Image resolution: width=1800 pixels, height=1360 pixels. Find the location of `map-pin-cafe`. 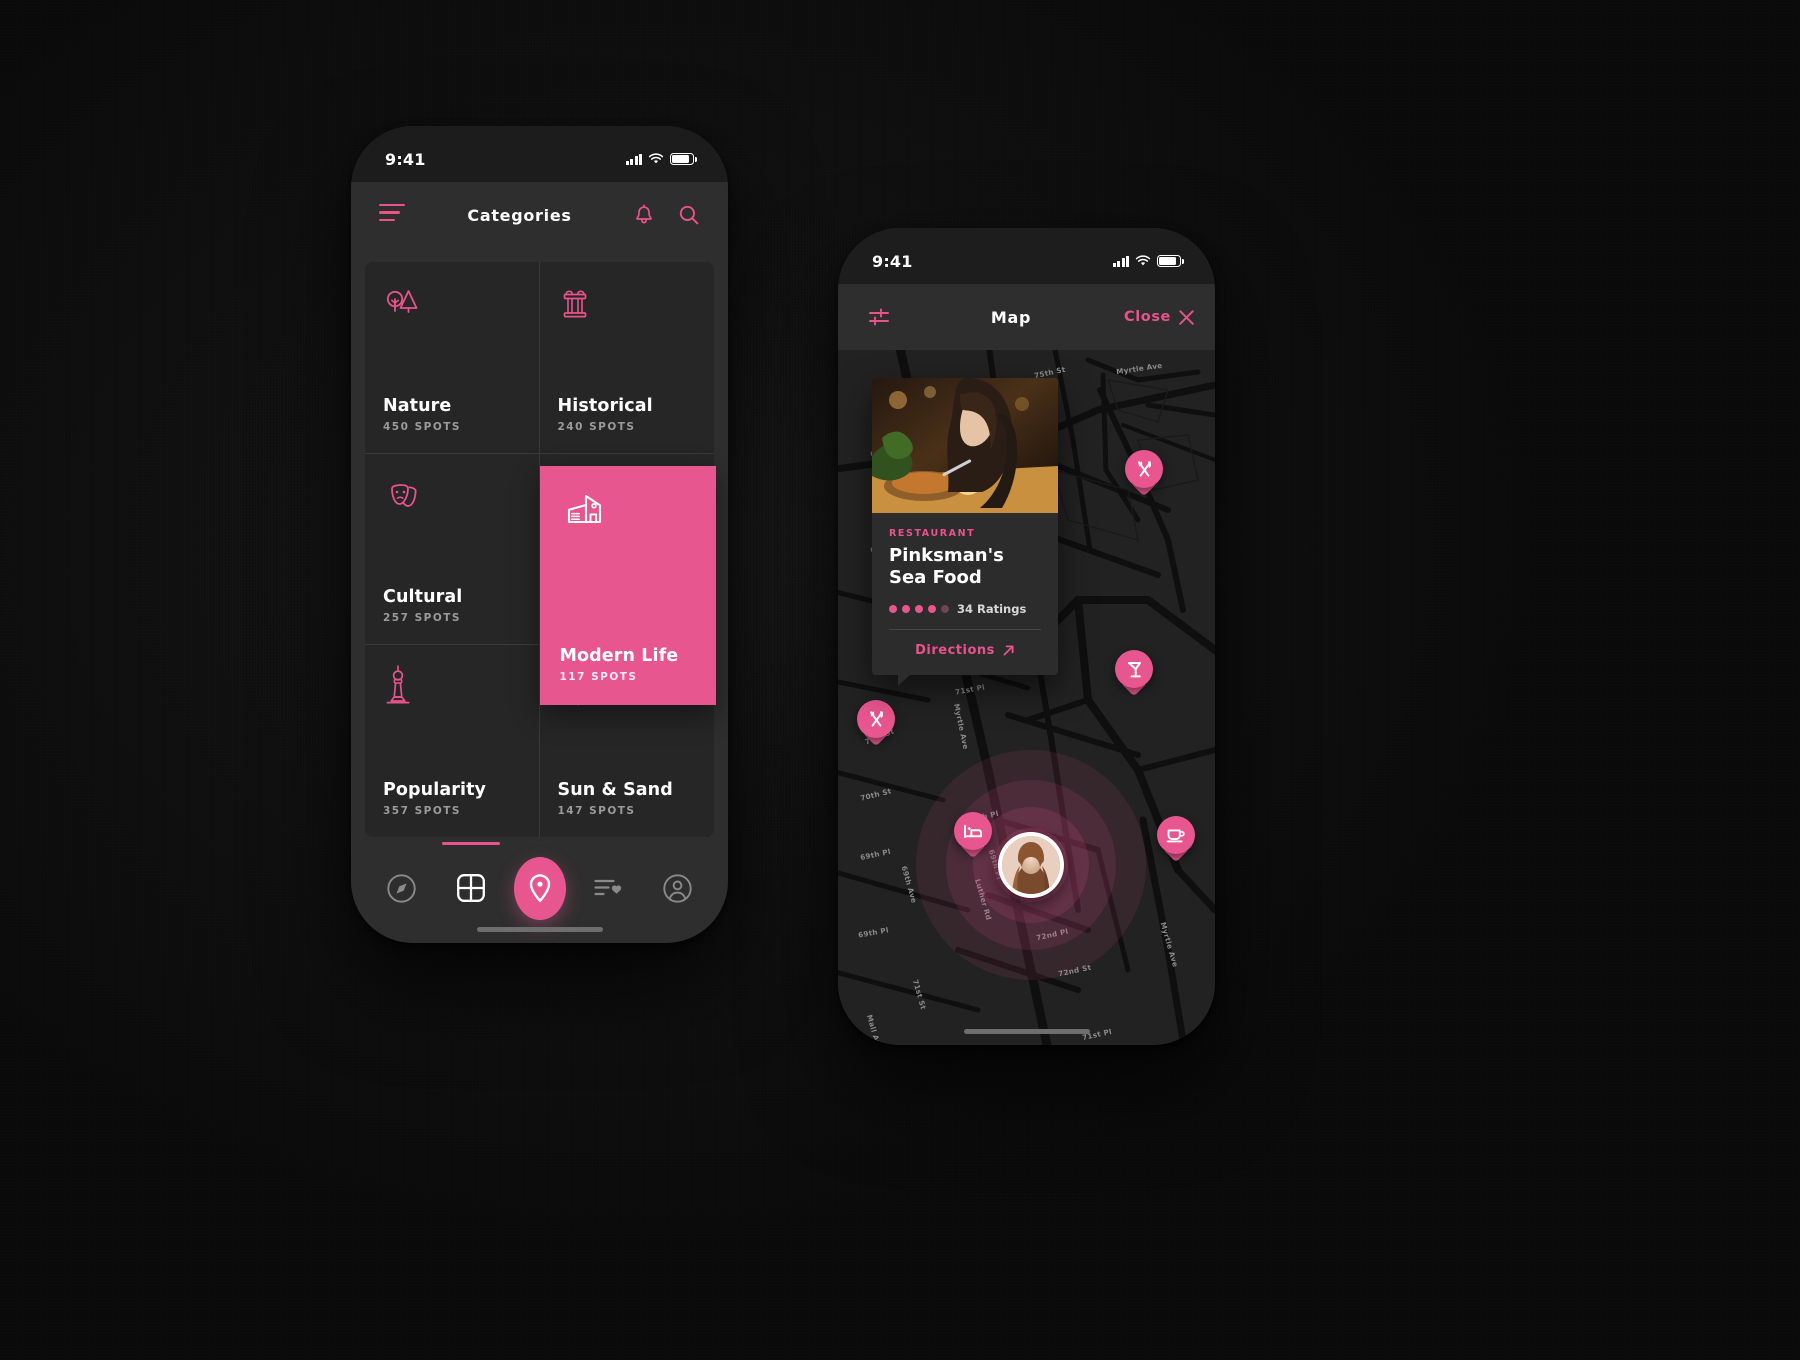

map-pin-cafe is located at coordinates (1176, 840).